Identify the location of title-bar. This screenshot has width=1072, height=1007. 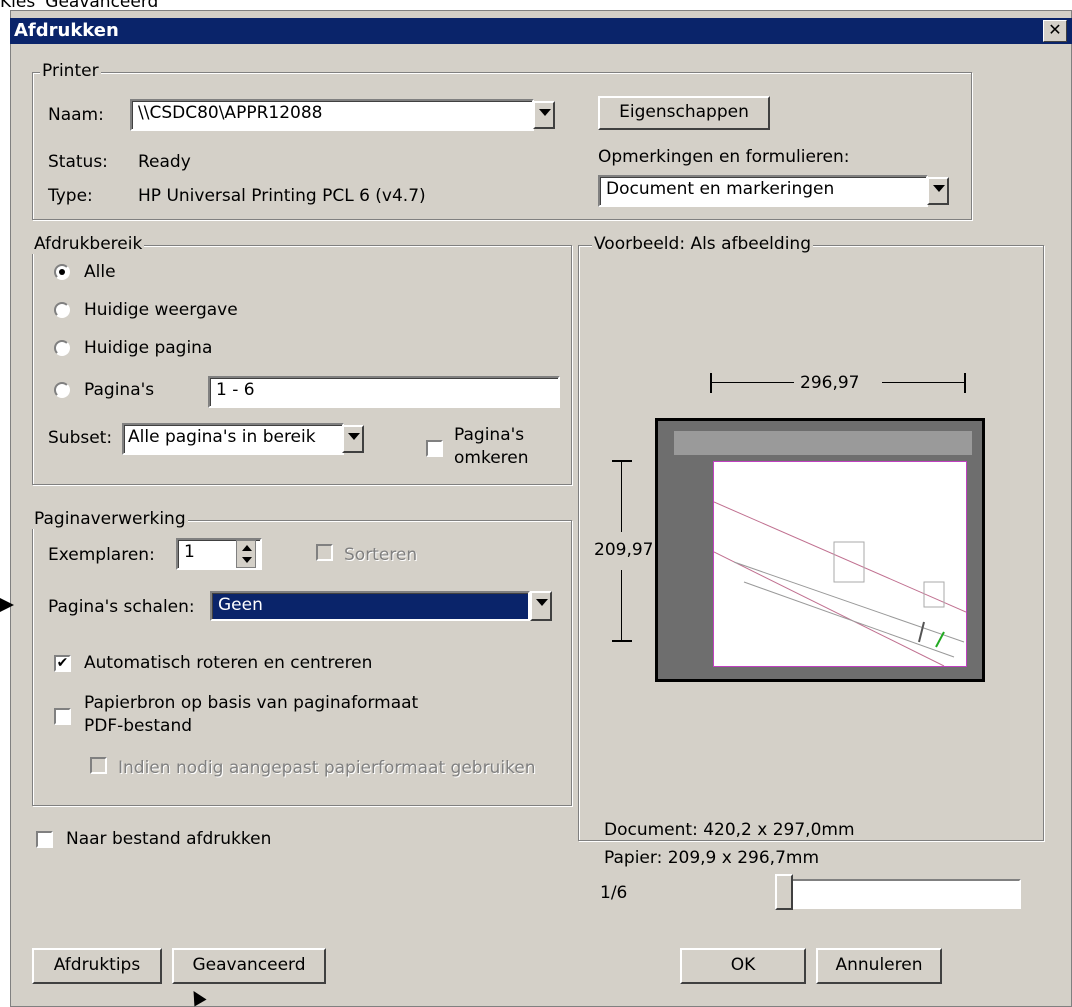
(541, 31).